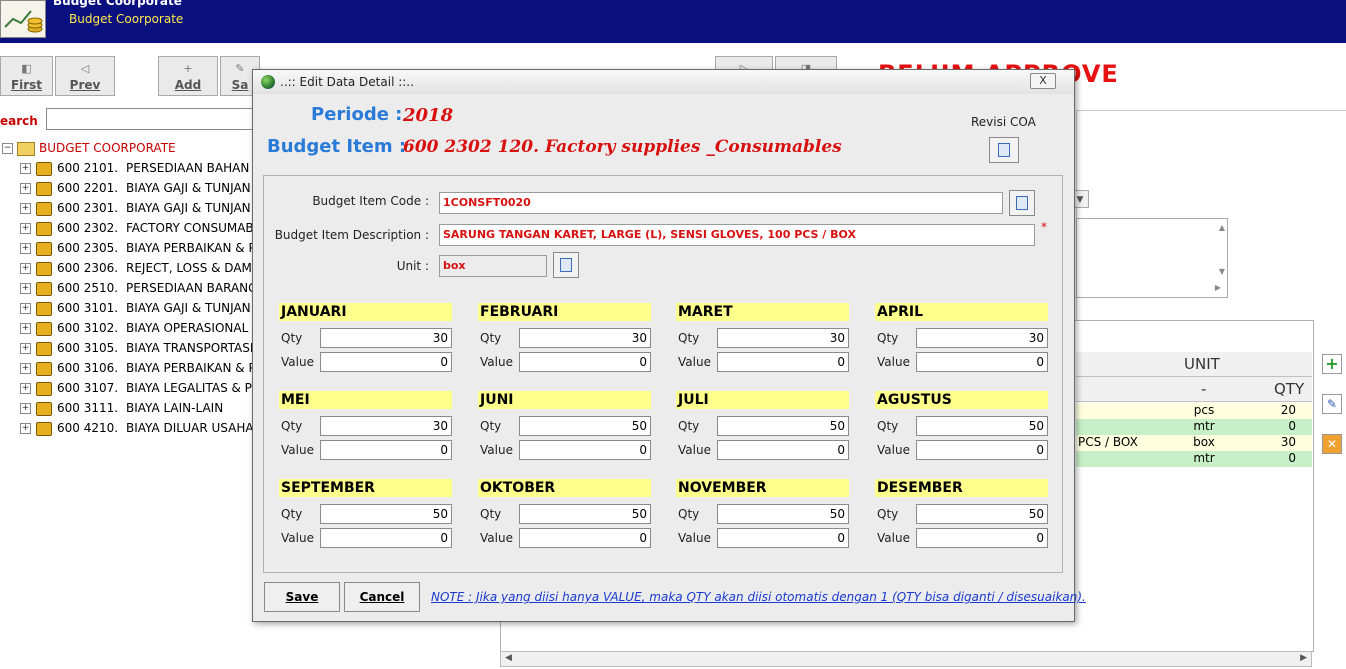 The width and height of the screenshot is (1346, 669). Describe the element at coordinates (1222, 227) in the screenshot. I see `scroll-up-icon: ▲` at that location.